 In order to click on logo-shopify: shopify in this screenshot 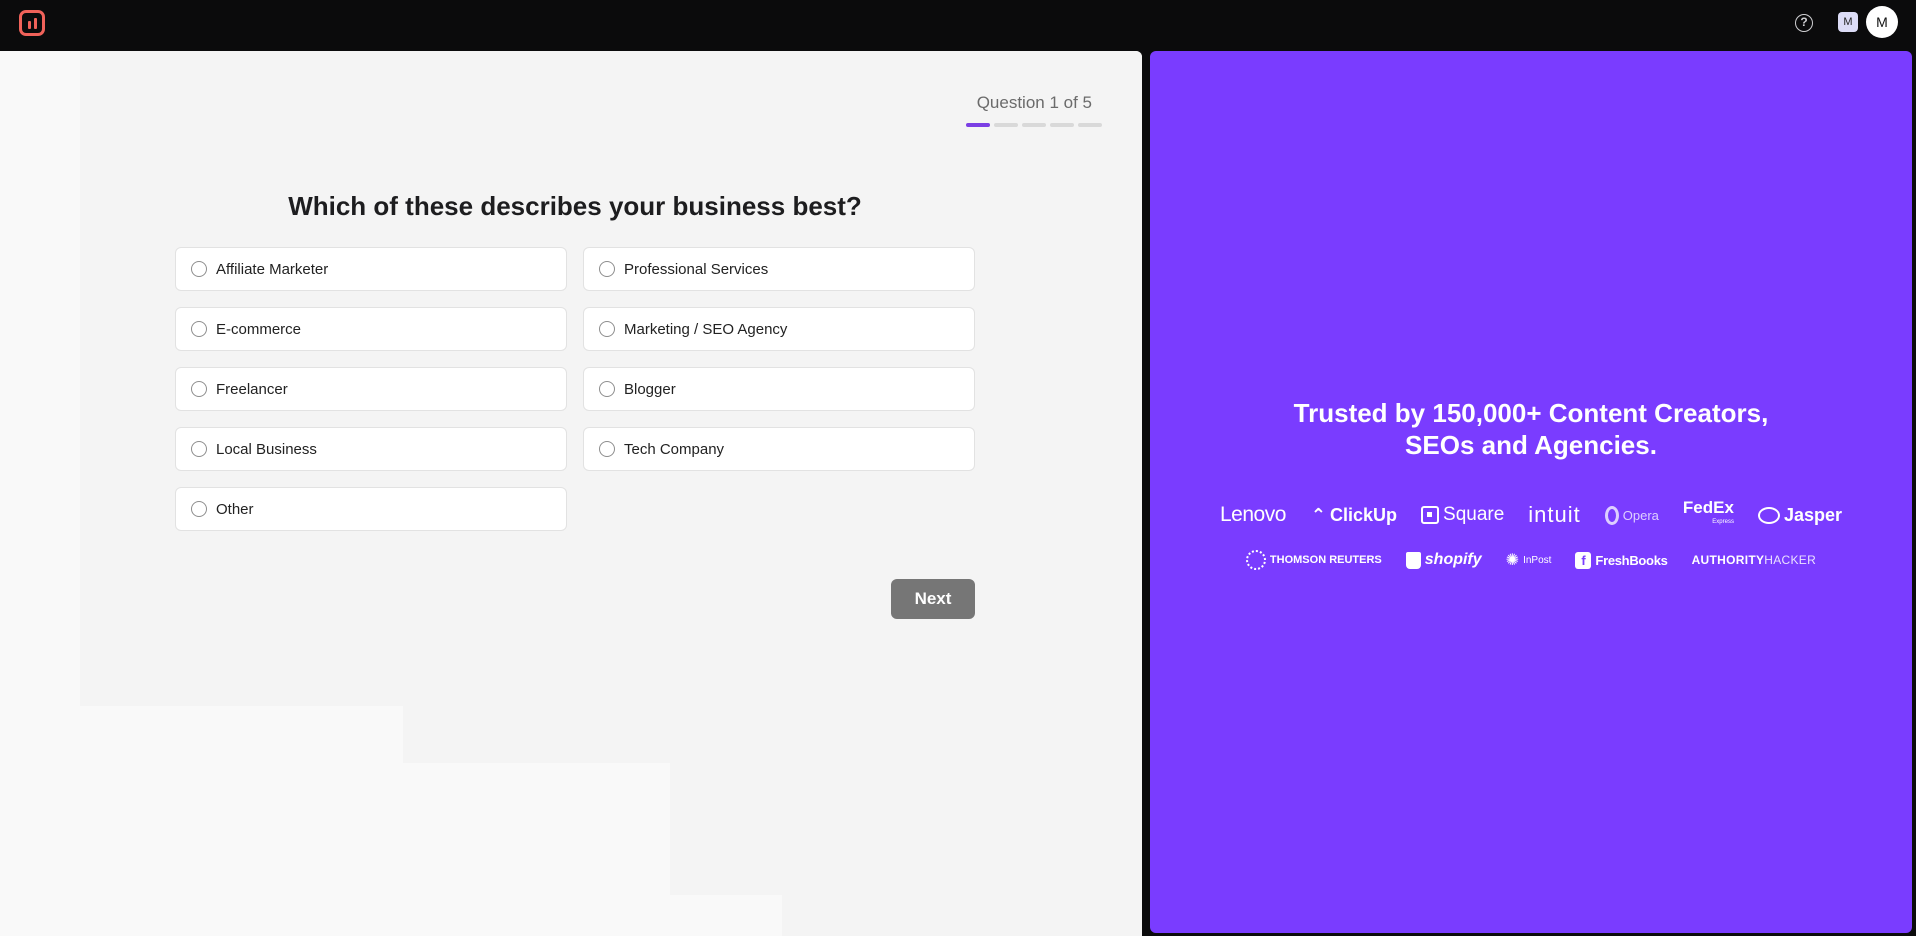, I will do `click(1443, 560)`.